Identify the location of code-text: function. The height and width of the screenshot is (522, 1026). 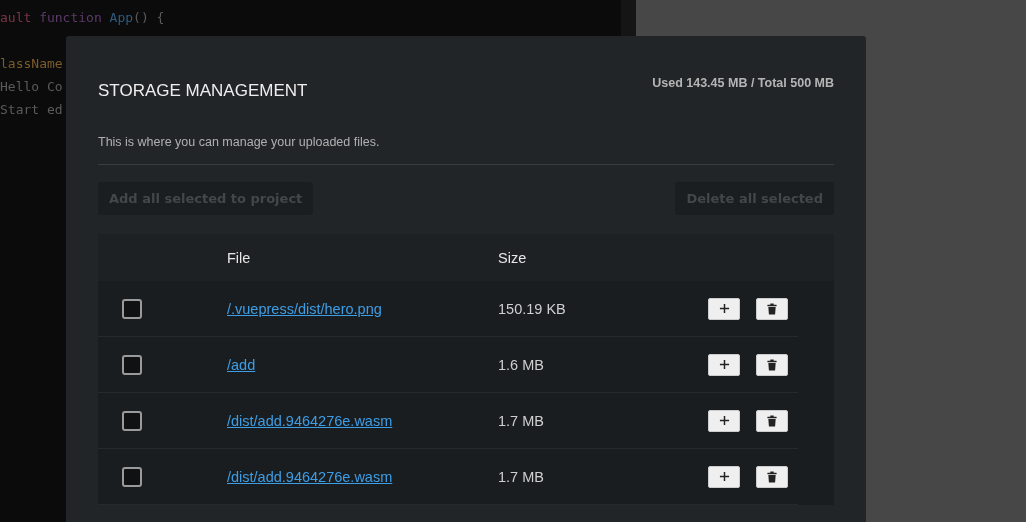
(71, 17).